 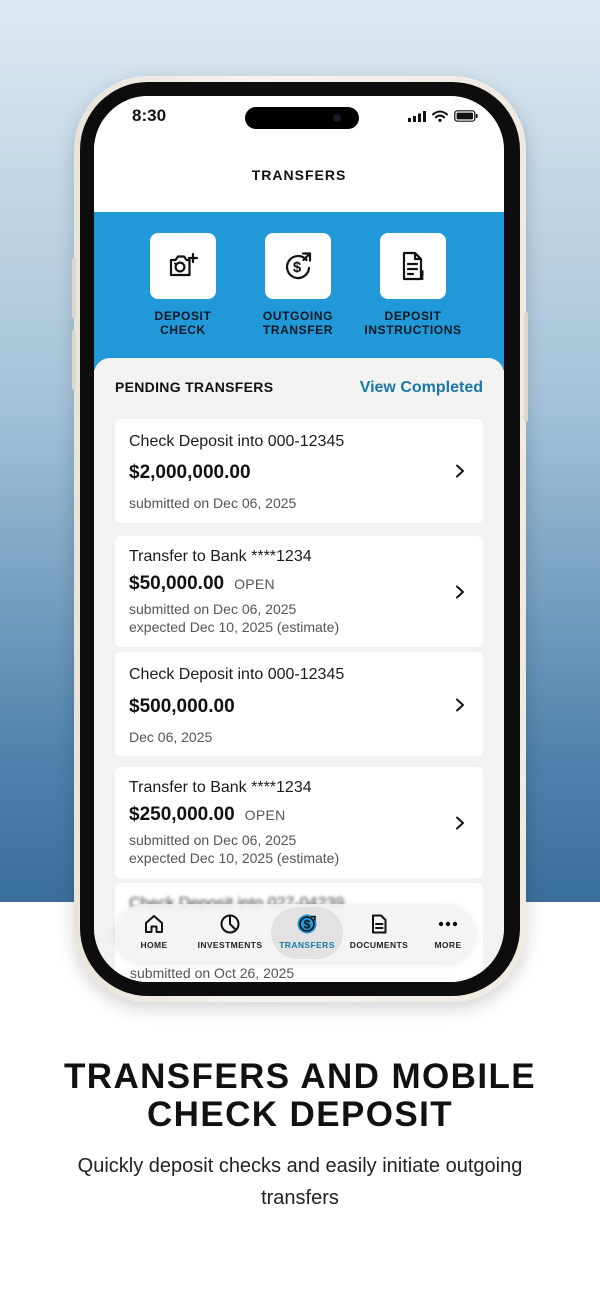 What do you see at coordinates (300, 1095) in the screenshot?
I see `marketing-headline: TRANSFERS AND MOBILE CHECK DEPOSIT` at bounding box center [300, 1095].